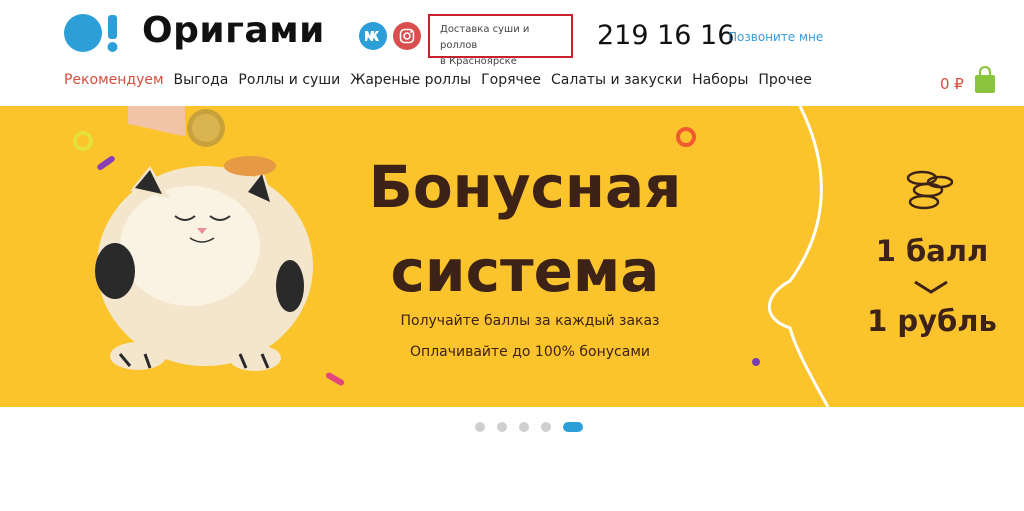 The width and height of the screenshot is (1024, 511). Describe the element at coordinates (478, 61) in the screenshot. I see `delivery-line-2: в Красноярске` at that location.